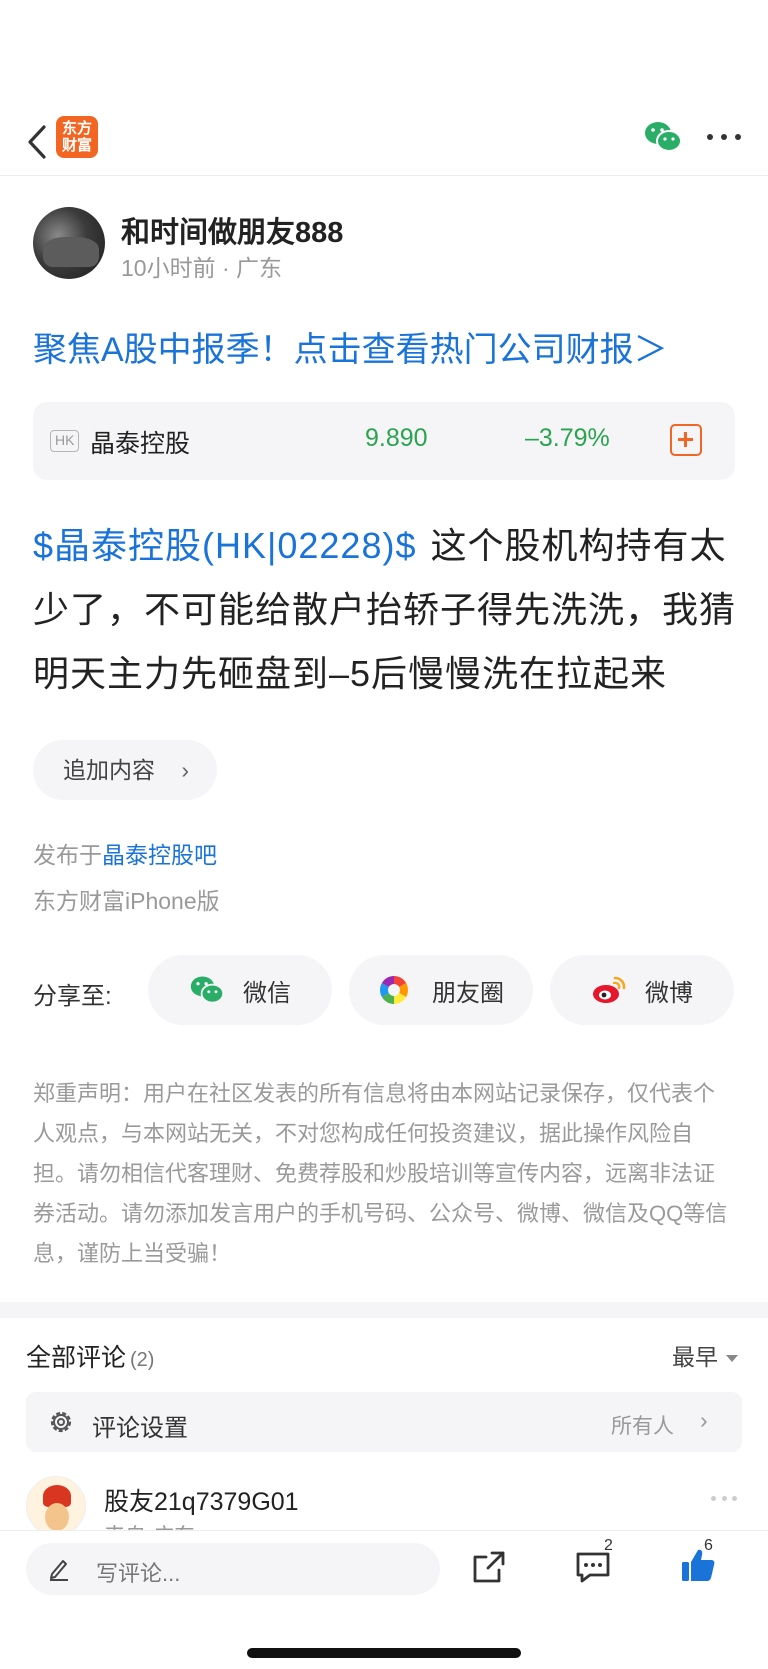 This screenshot has height=1669, width=768. I want to click on sort-label: 最早, so click(695, 1357).